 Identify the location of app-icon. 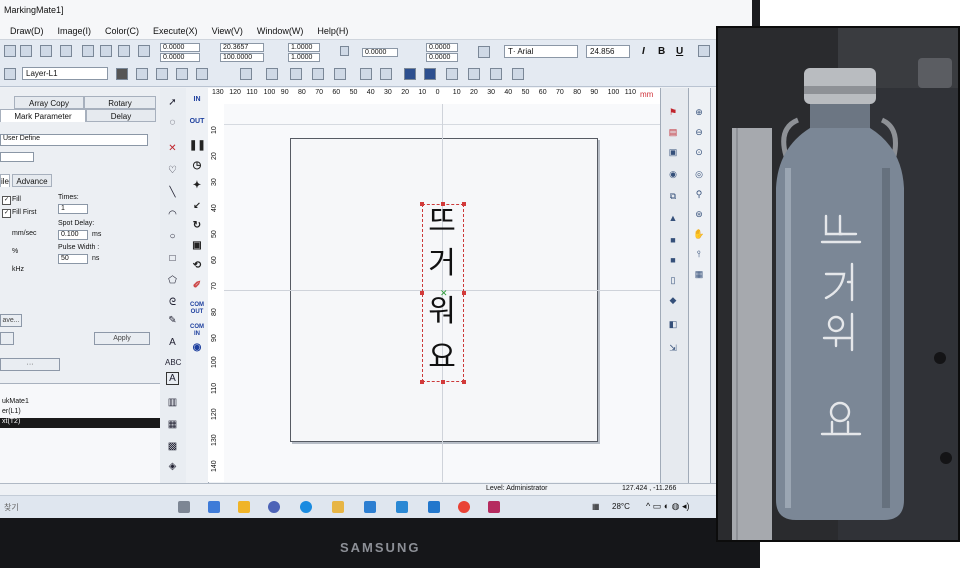
(402, 507).